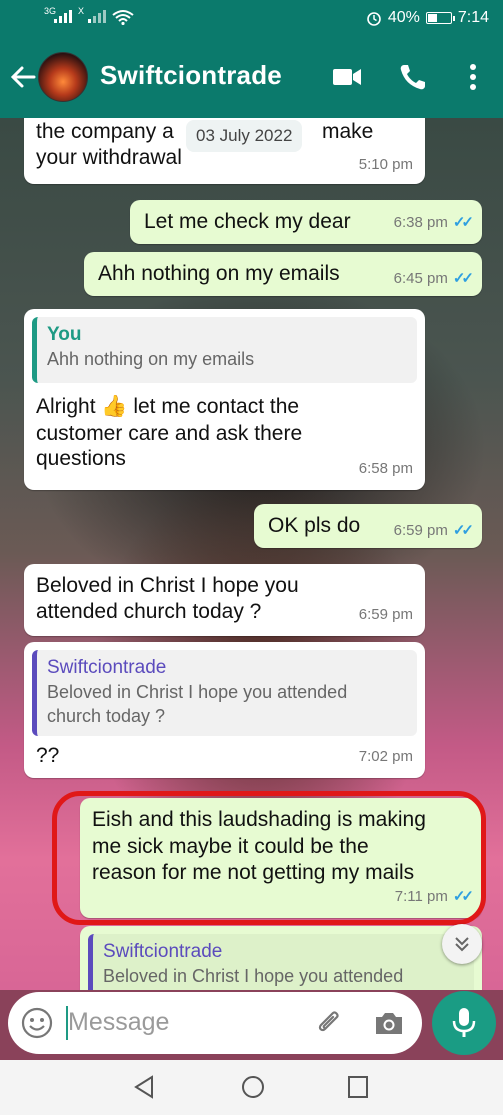 The height and width of the screenshot is (1115, 503). What do you see at coordinates (251, 19) in the screenshot?
I see `status-bar: 3G X 40% 7:14` at bounding box center [251, 19].